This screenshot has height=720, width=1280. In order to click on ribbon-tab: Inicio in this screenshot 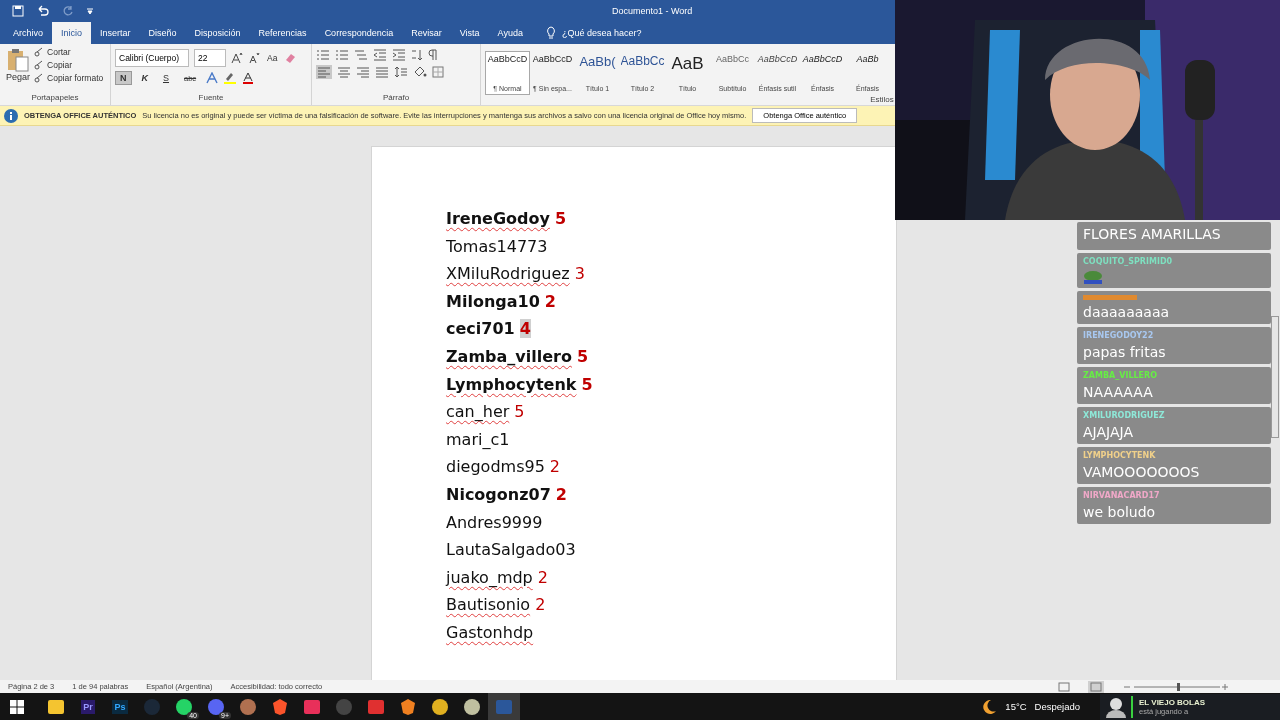, I will do `click(72, 33)`.